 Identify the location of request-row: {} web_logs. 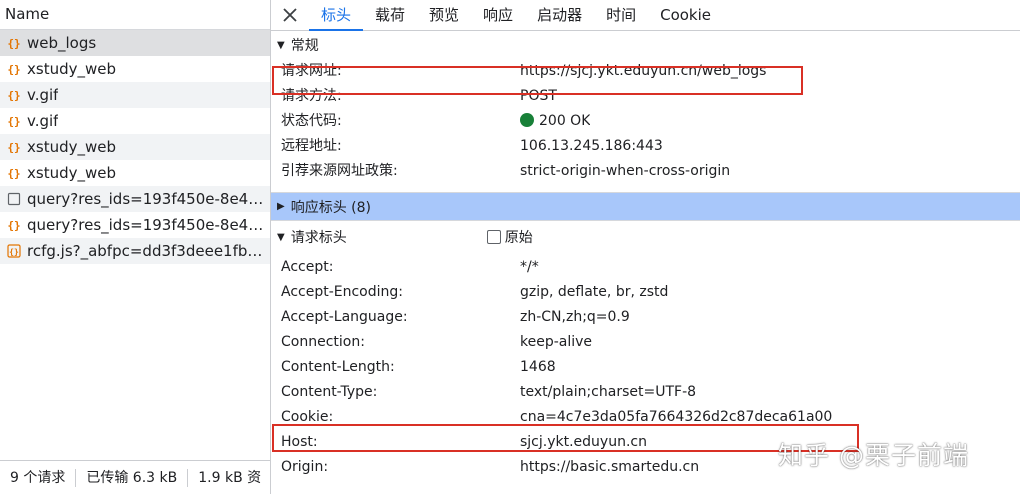
(135, 43).